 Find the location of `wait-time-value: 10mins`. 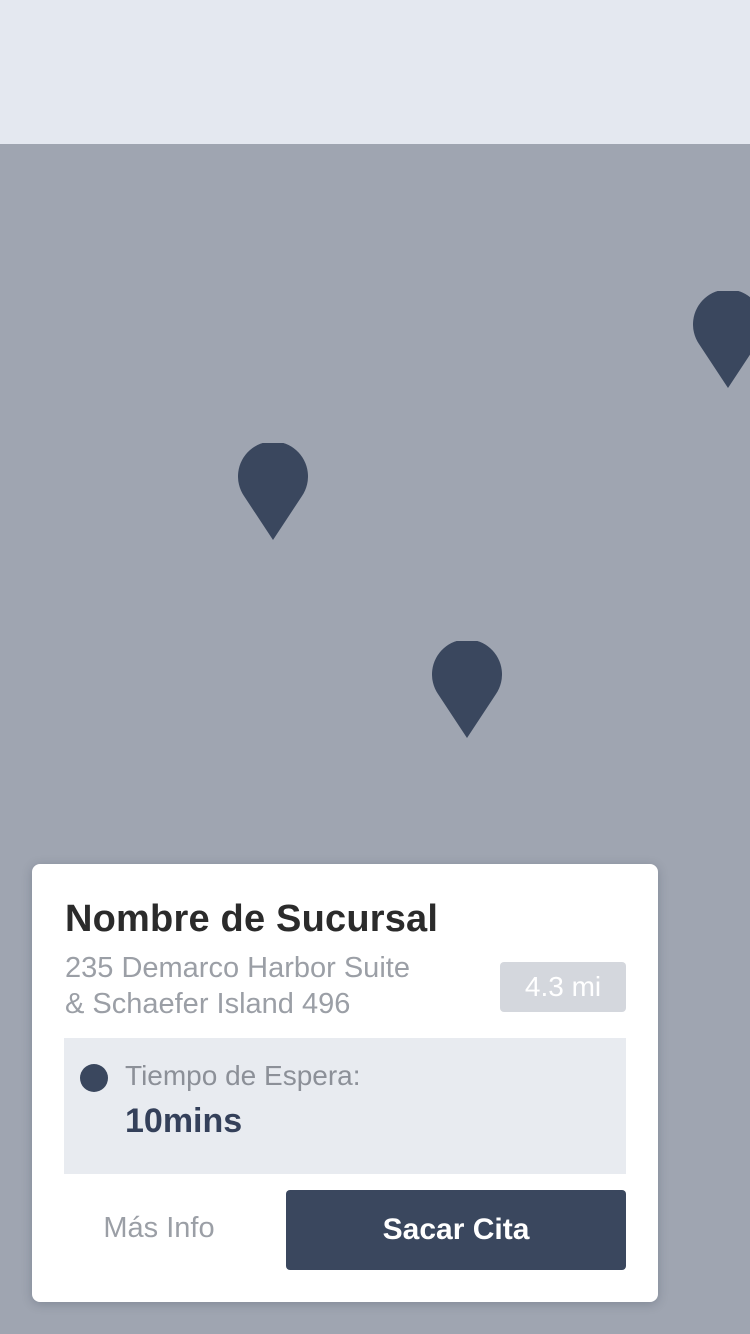

wait-time-value: 10mins is located at coordinates (184, 1121).